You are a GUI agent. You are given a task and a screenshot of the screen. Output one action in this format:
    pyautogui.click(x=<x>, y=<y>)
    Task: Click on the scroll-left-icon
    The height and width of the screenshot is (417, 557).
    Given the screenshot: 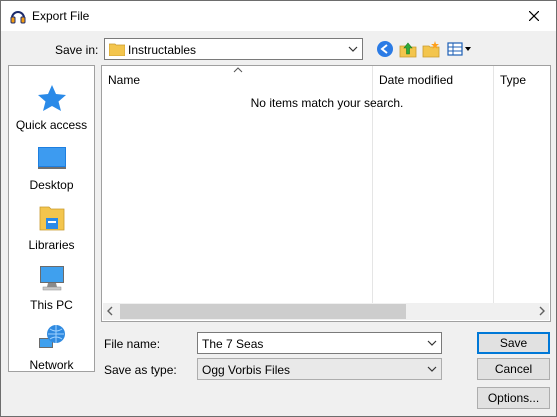 What is the action you would take?
    pyautogui.click(x=110, y=311)
    